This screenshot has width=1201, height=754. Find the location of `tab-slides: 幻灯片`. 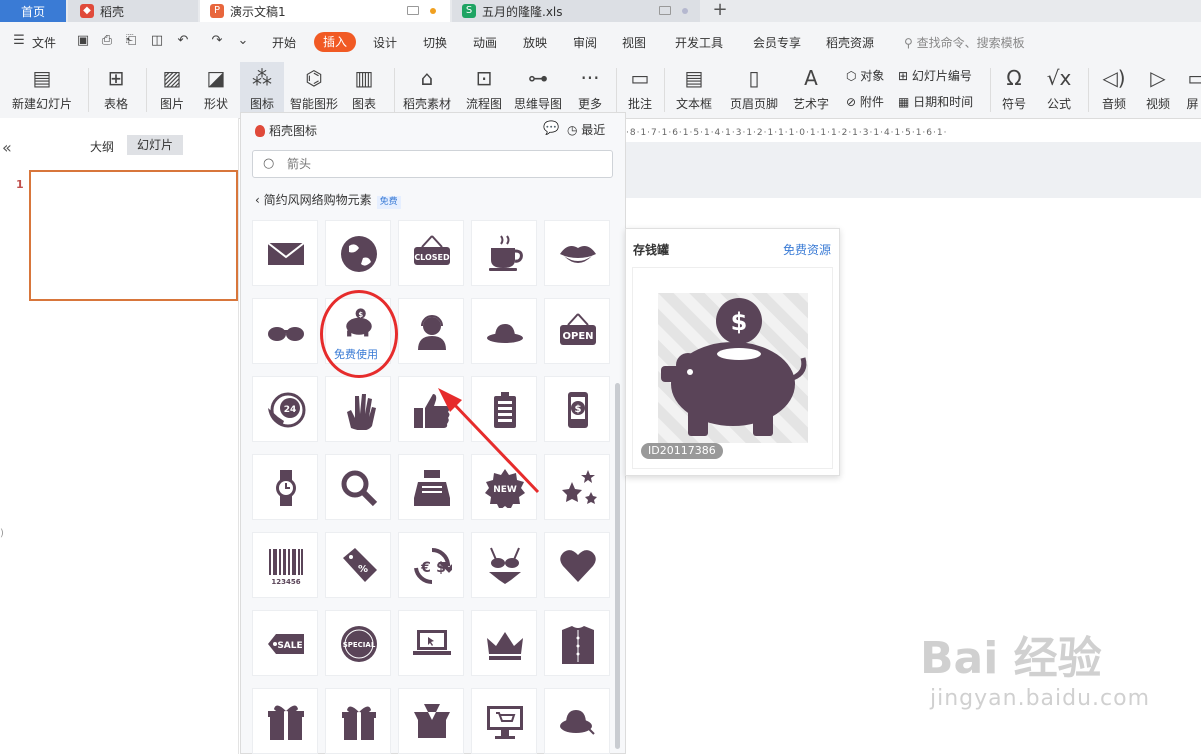

tab-slides: 幻灯片 is located at coordinates (155, 145).